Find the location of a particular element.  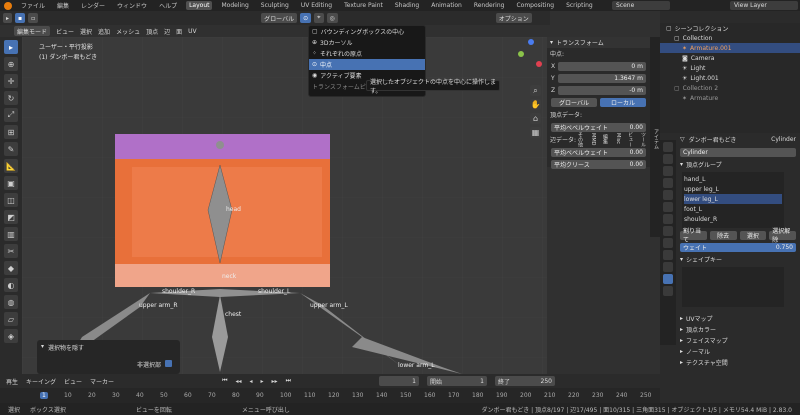

tab-texture-paint: Texture Paint is located at coordinates (363, 5).